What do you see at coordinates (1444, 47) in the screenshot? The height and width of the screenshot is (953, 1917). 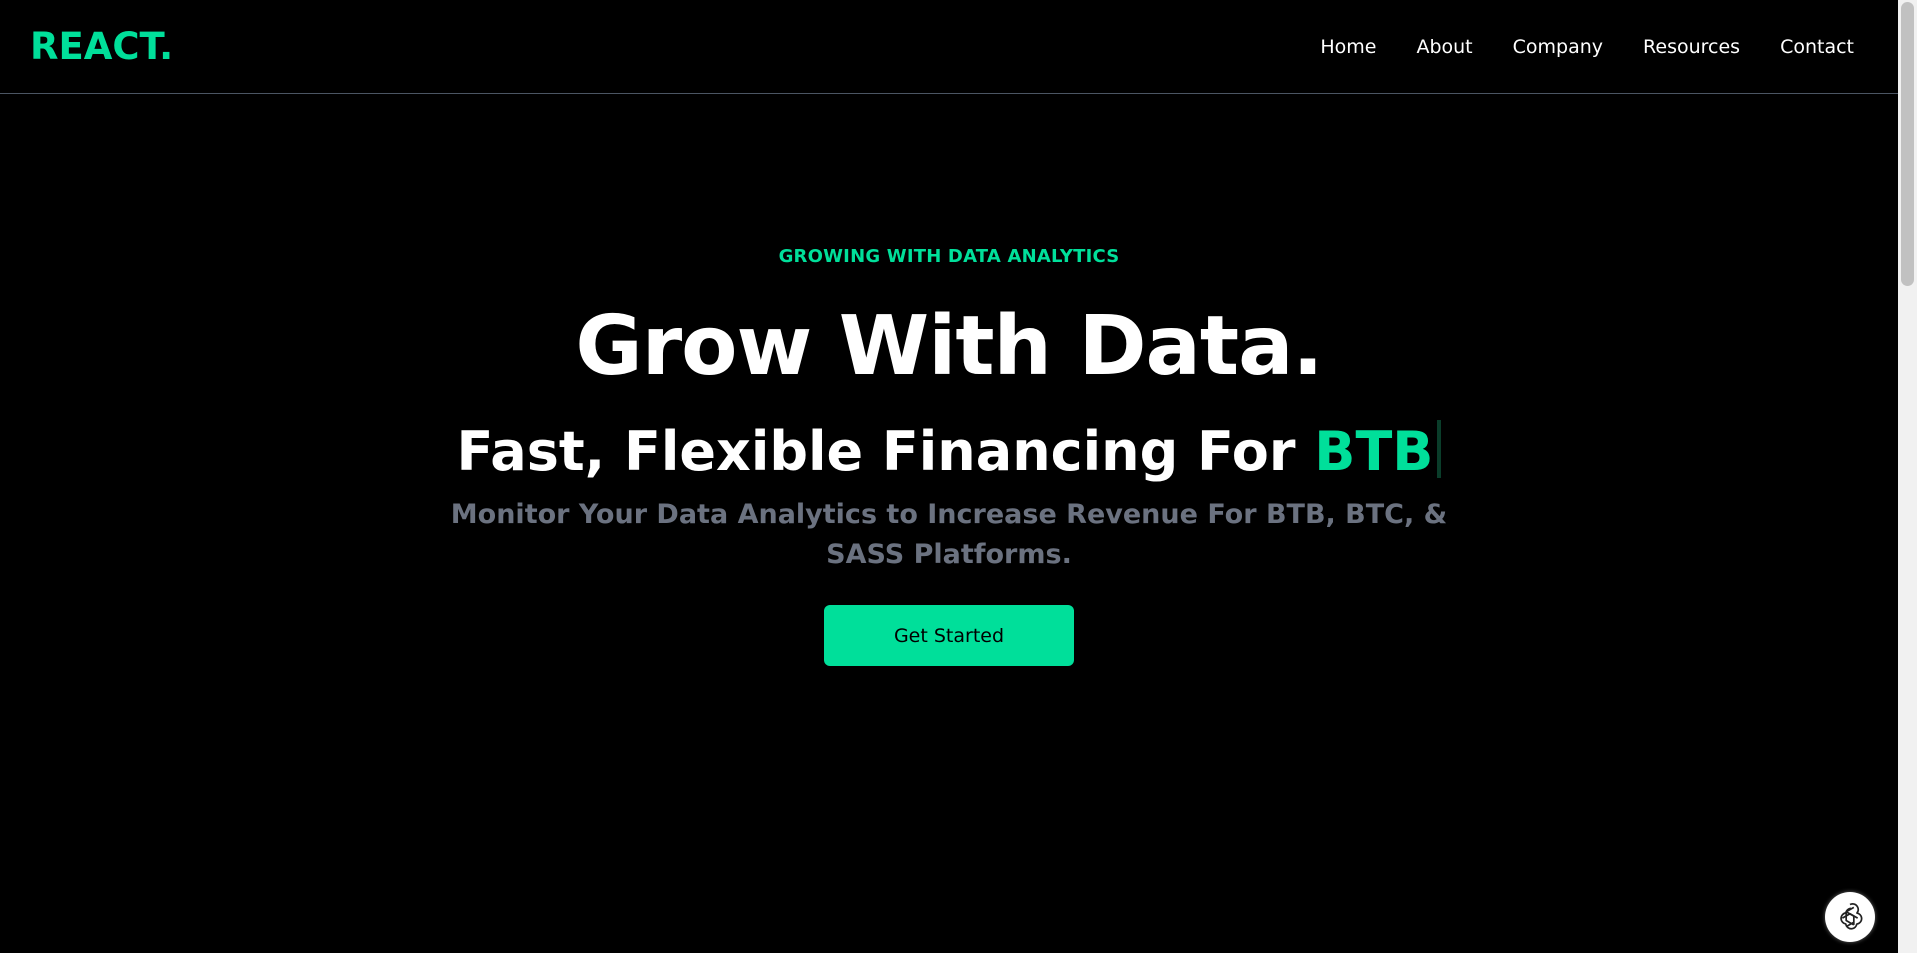 I see `nav-link-about: About` at bounding box center [1444, 47].